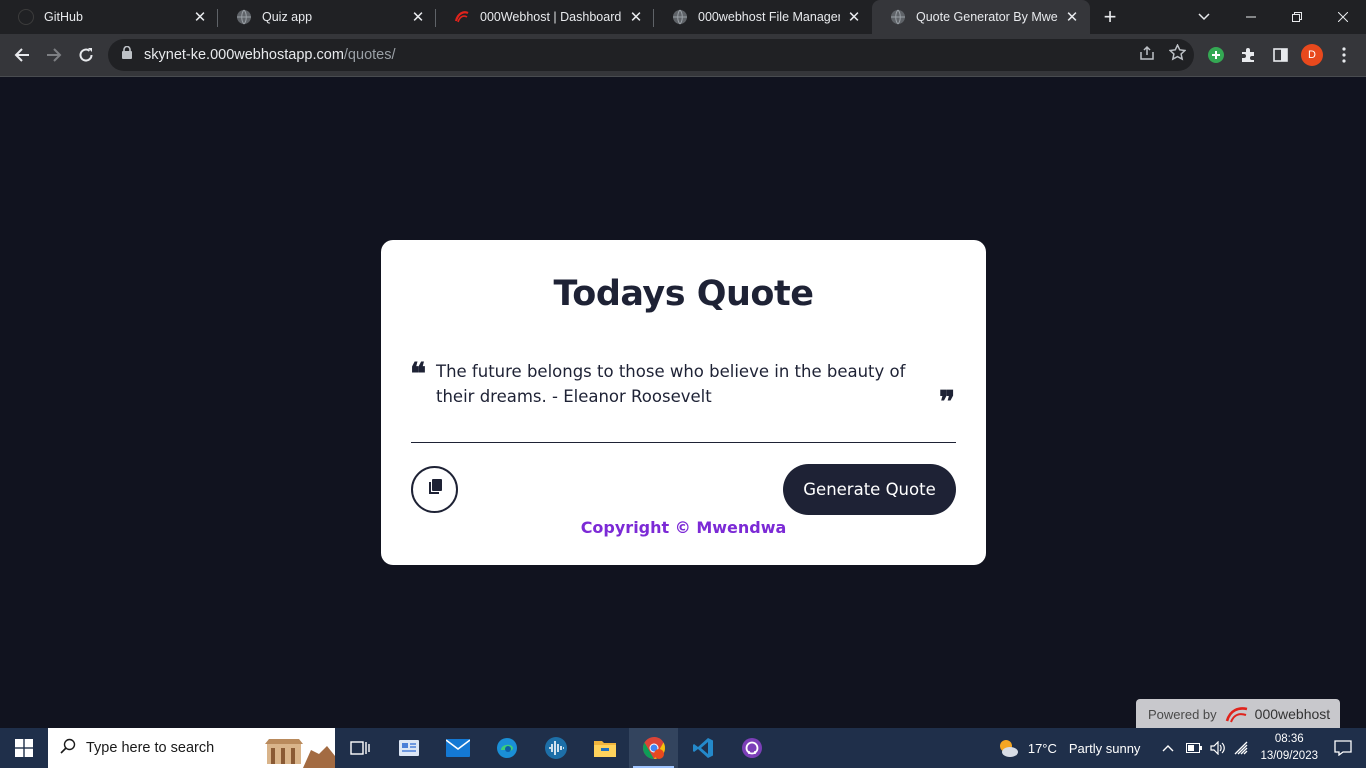  I want to click on audio-app-icon, so click(555, 748).